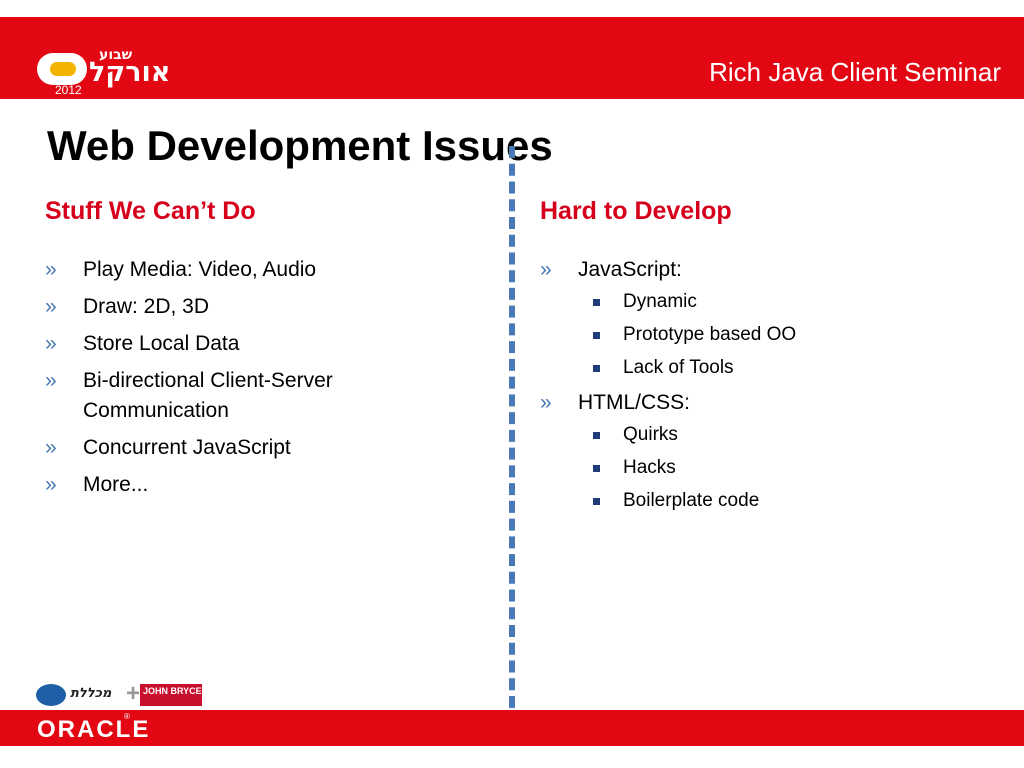 The width and height of the screenshot is (1024, 768). I want to click on group-label: JavaScript:, so click(630, 269).